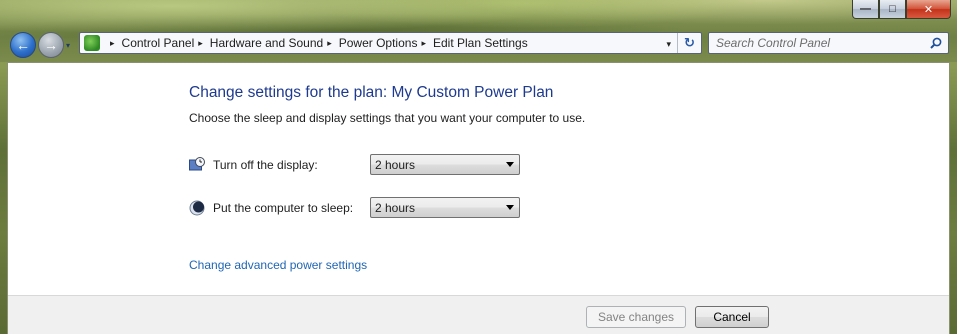  I want to click on search-box, so click(828, 43).